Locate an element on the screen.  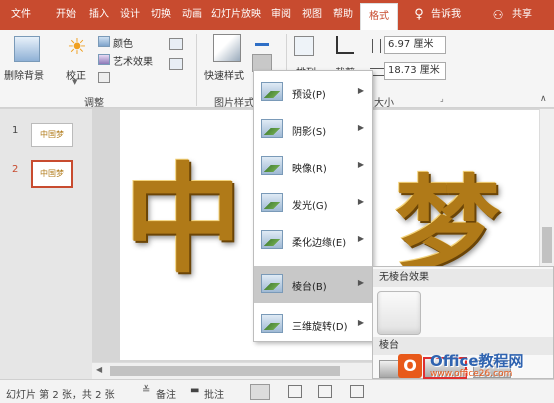
scroll-left-icon: ◀ is located at coordinates (99, 369).